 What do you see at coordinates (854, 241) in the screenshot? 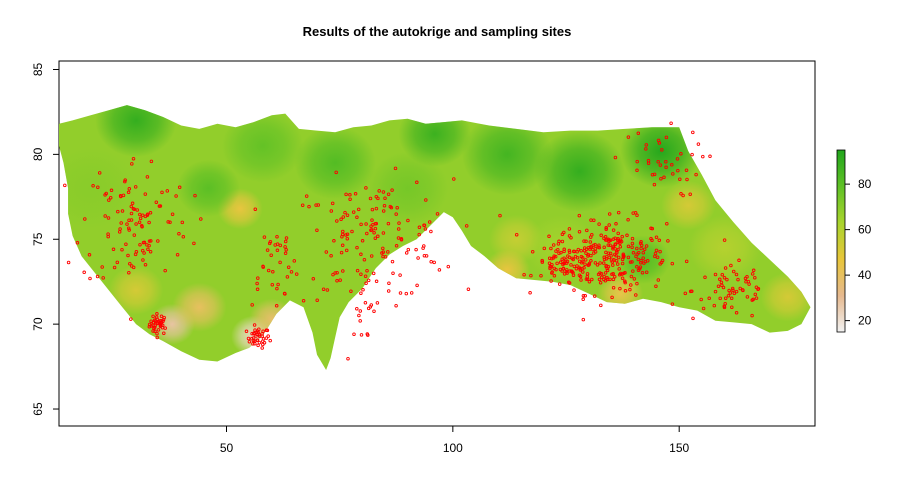
I see `colorbar-legend: 20 40 60 80` at bounding box center [854, 241].